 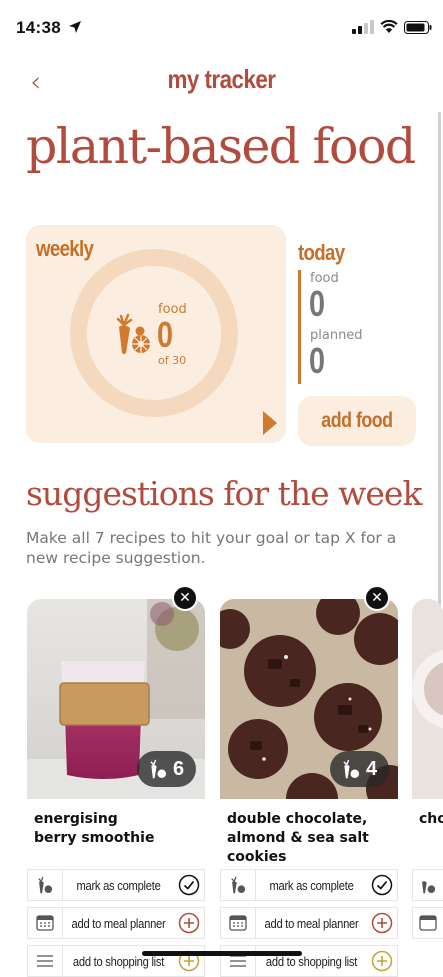 I want to click on recipe-title: cho, so click(x=431, y=819).